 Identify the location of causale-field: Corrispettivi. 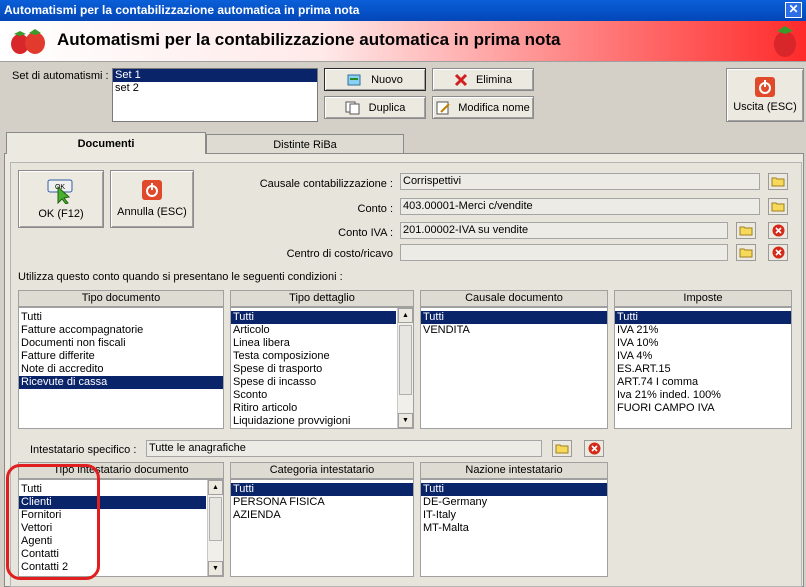
(580, 181).